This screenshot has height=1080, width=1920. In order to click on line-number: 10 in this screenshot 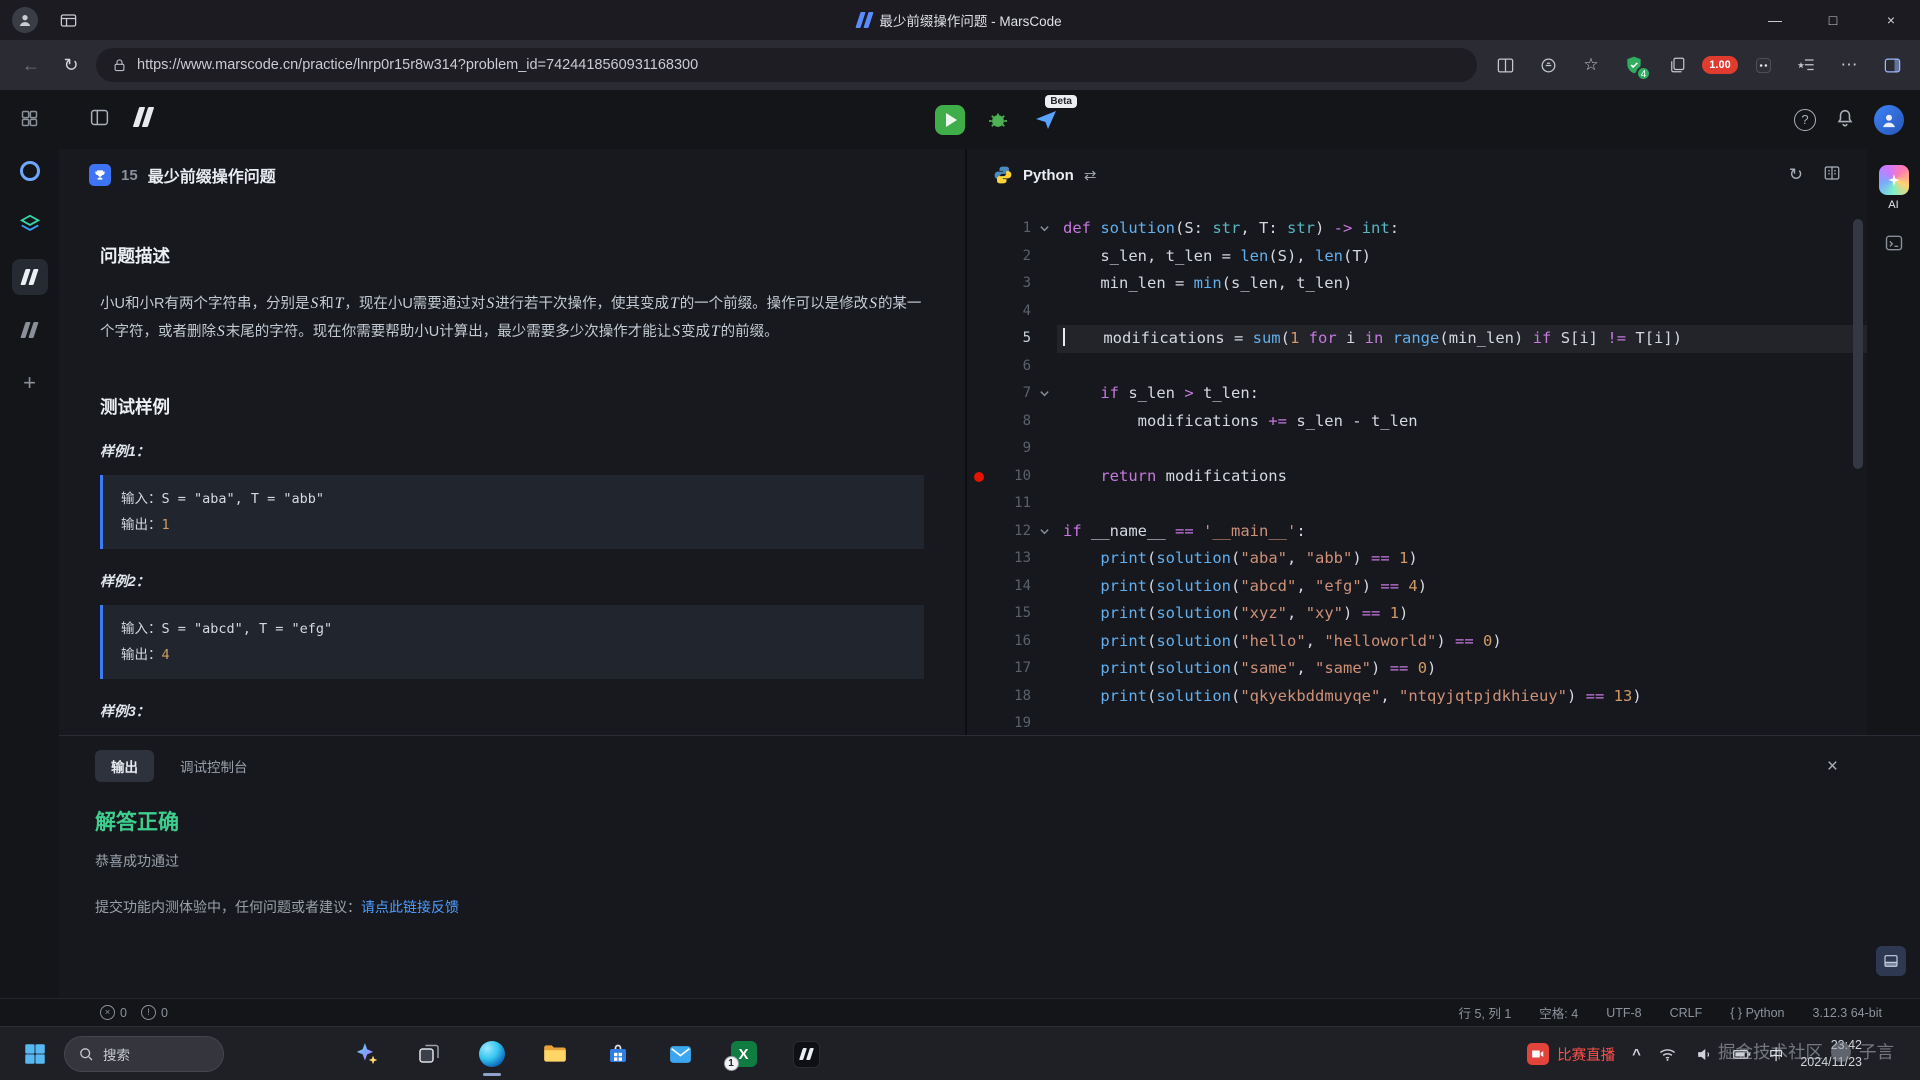, I will do `click(1010, 477)`.